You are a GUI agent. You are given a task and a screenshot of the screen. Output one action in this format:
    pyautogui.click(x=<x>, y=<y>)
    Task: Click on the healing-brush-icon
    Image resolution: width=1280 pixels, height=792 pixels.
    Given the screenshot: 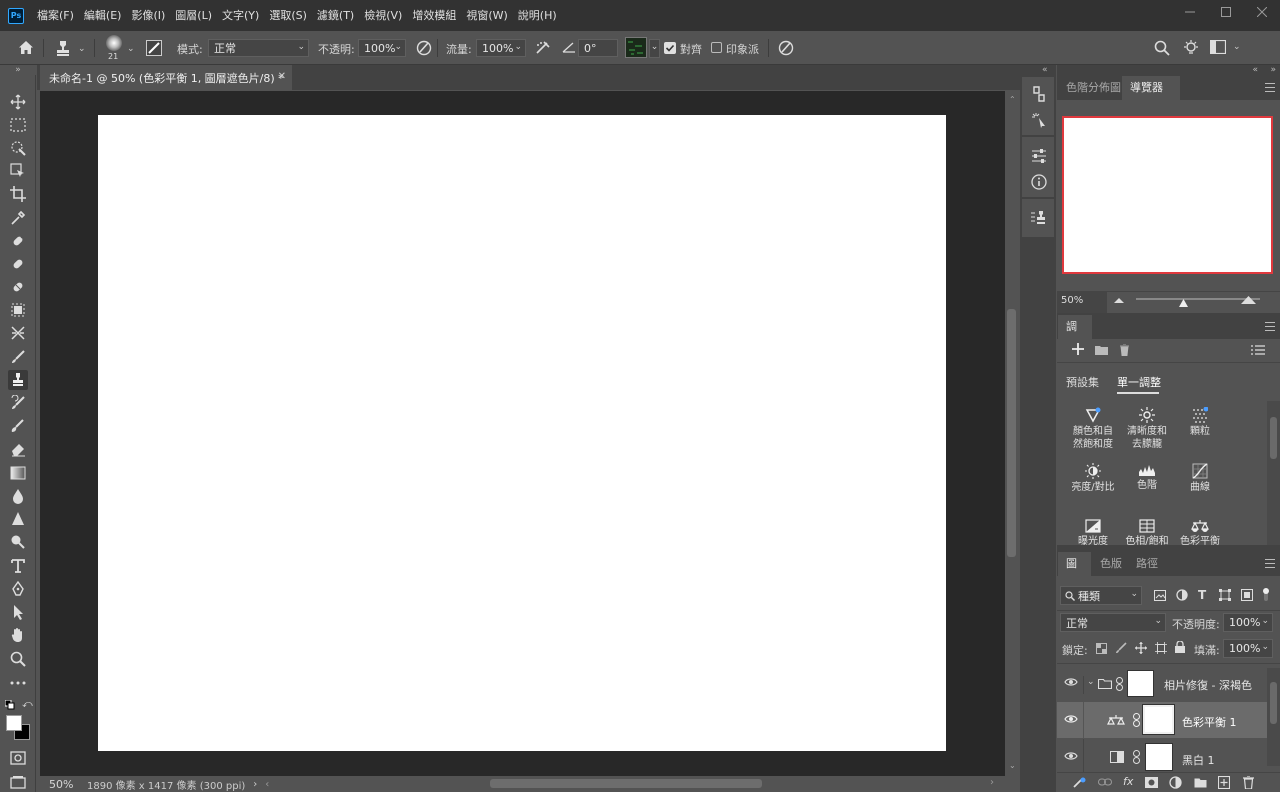 What is the action you would take?
    pyautogui.click(x=18, y=264)
    